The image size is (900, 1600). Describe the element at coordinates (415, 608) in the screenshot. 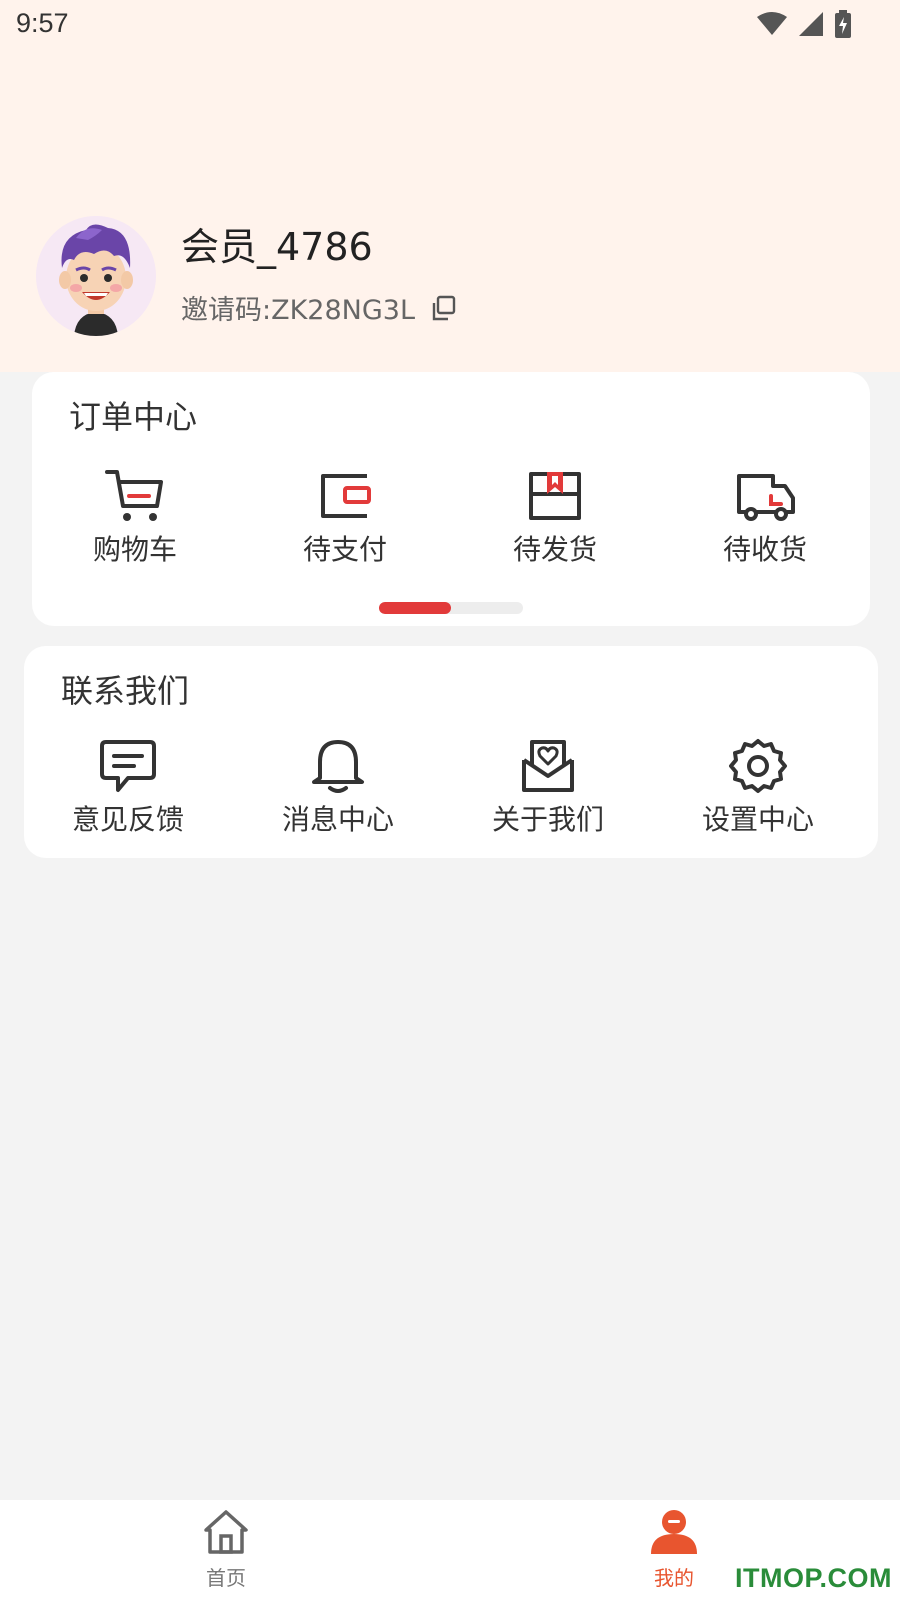

I see `page-indicator-active` at that location.